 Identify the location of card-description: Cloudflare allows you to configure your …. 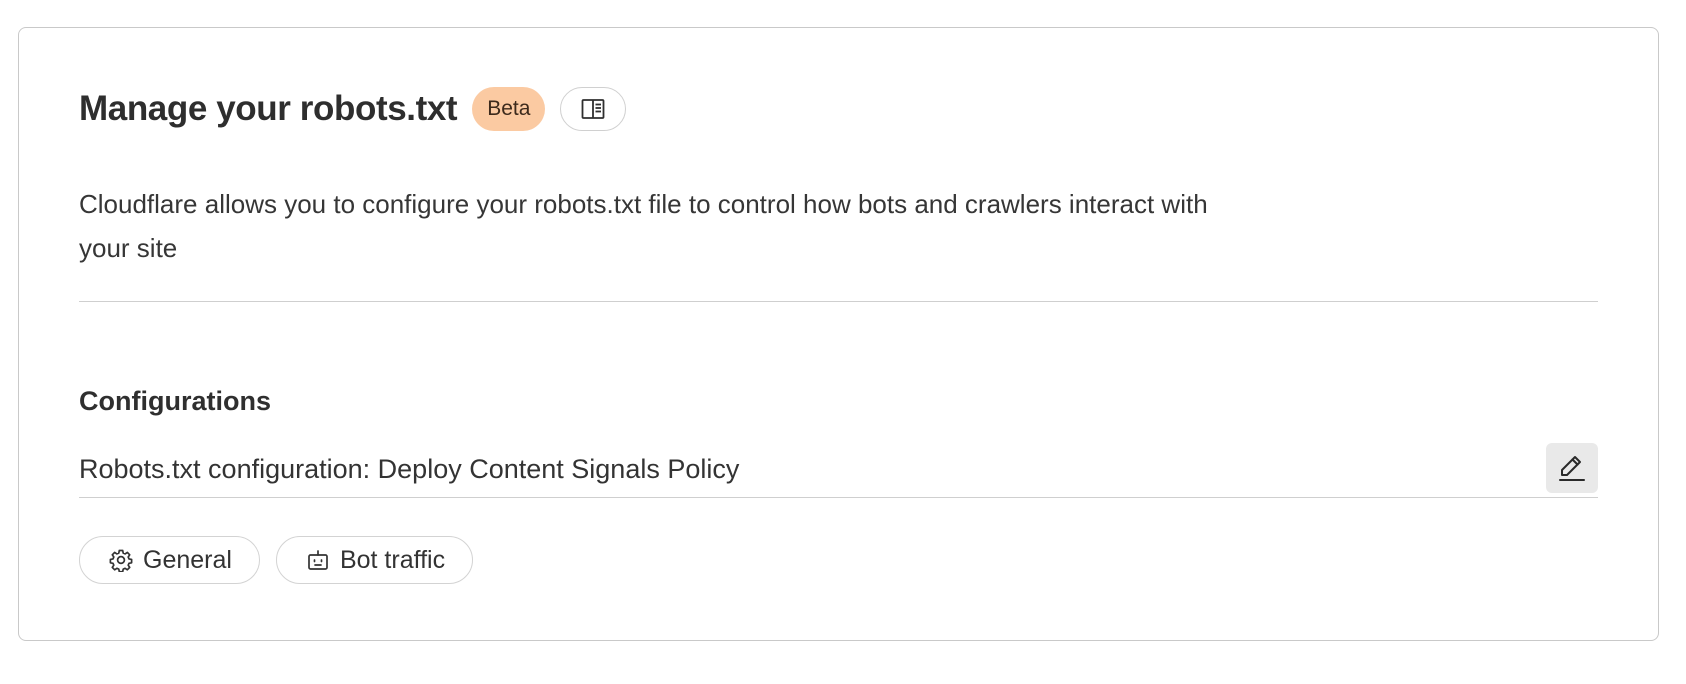
(643, 226).